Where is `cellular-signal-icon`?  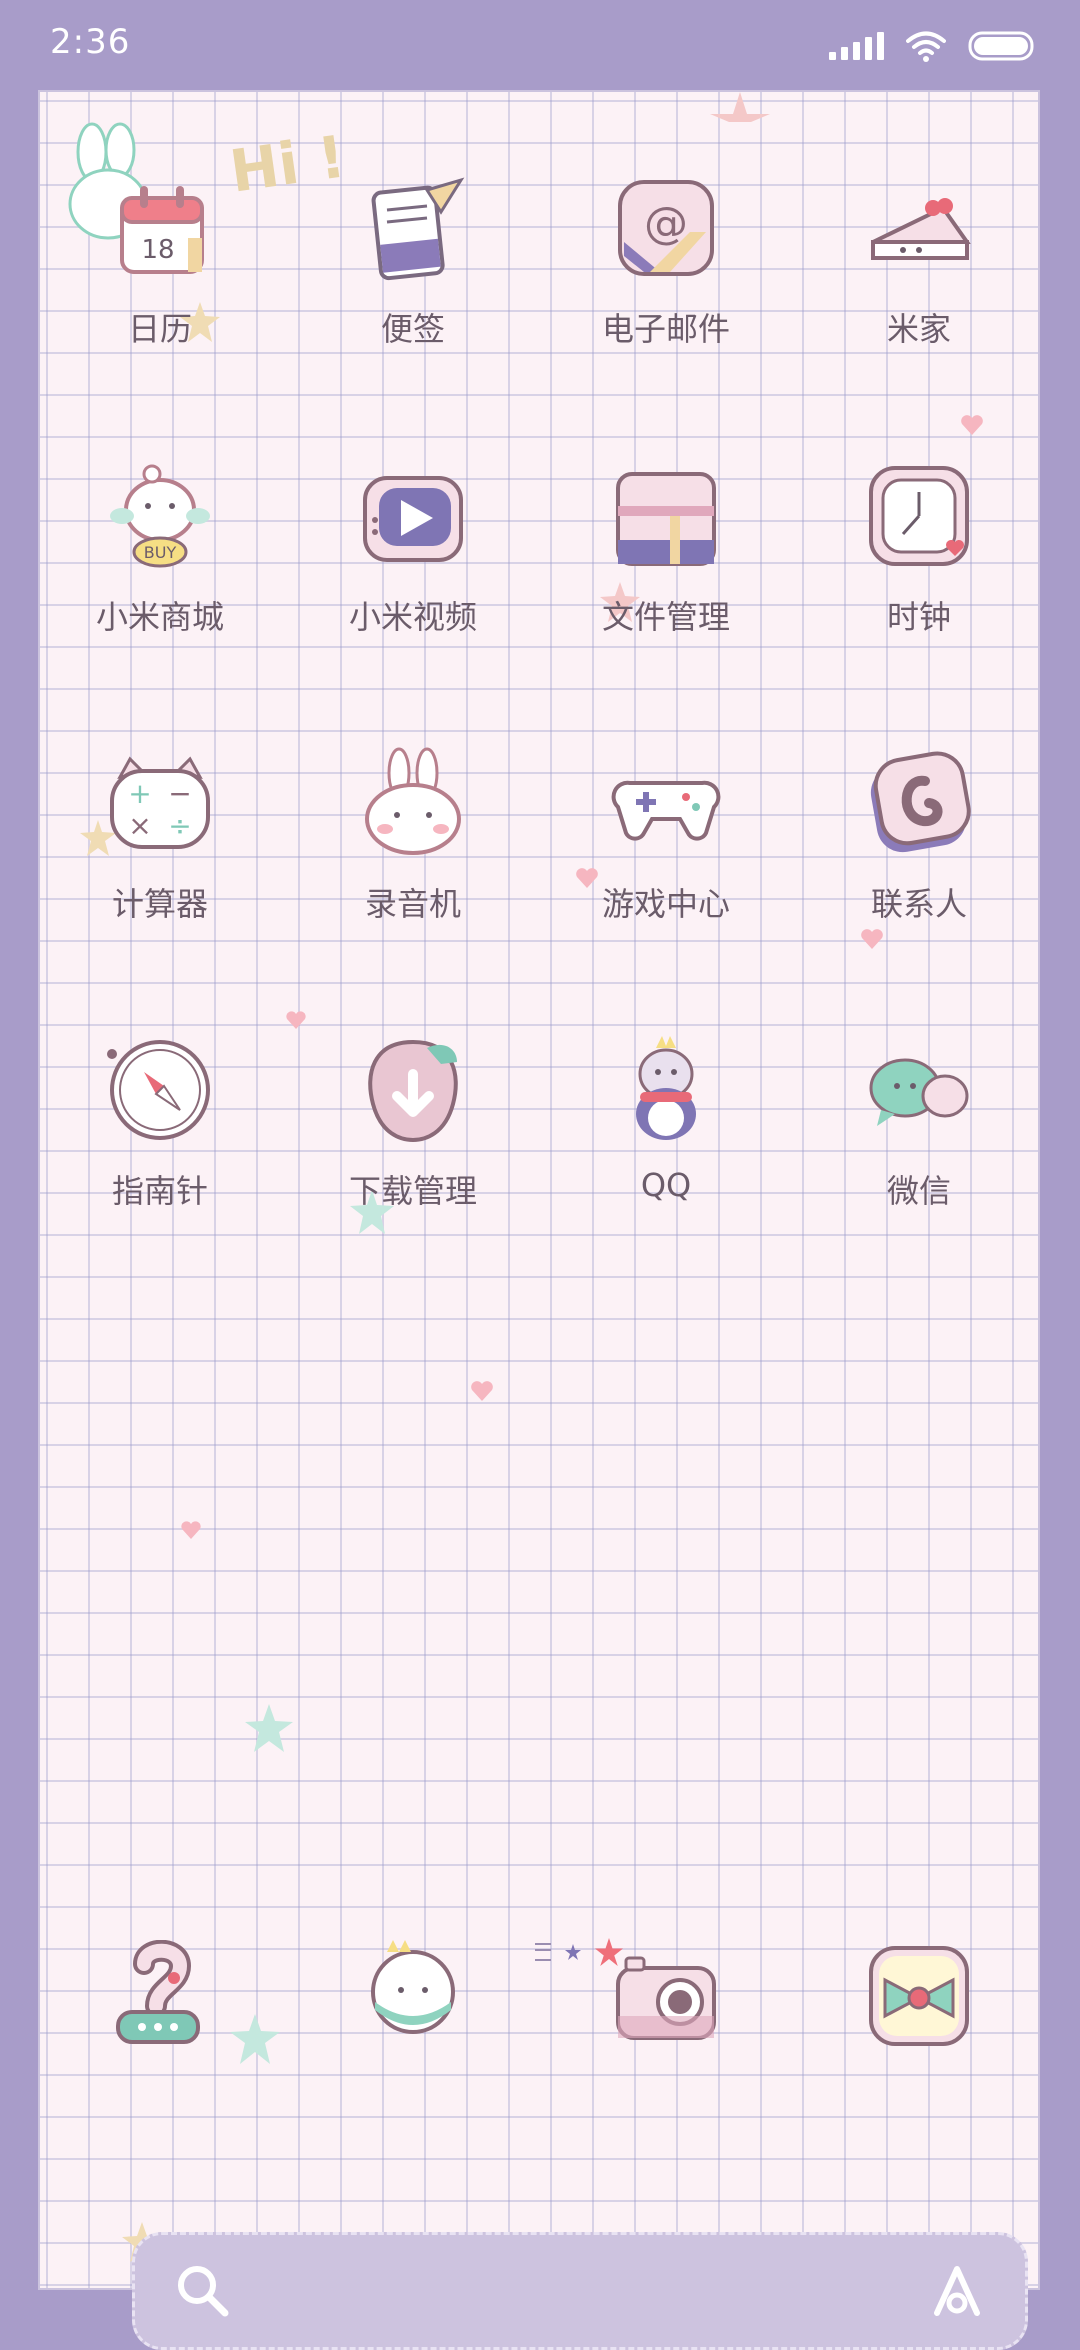 cellular-signal-icon is located at coordinates (856, 46).